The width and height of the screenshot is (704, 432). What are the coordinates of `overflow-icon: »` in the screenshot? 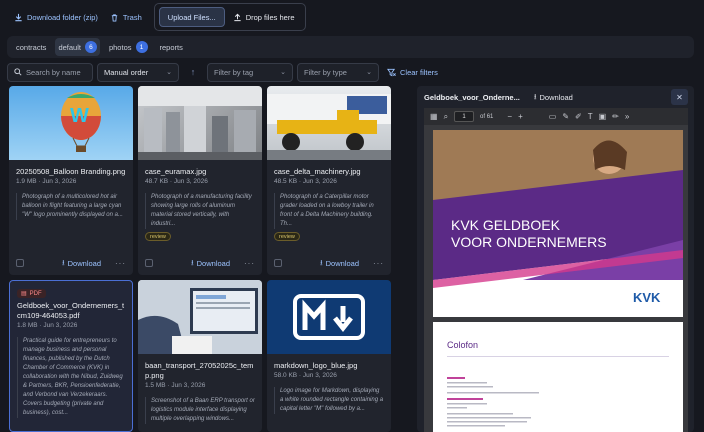 It's located at (627, 116).